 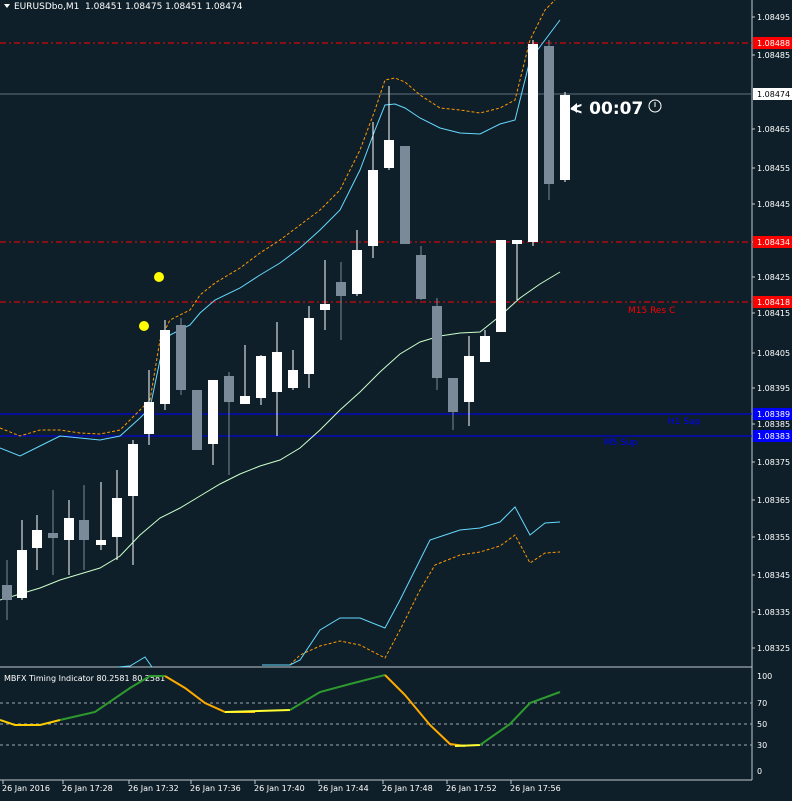 I want to click on price-tick-label: 1.08375, so click(x=773, y=462).